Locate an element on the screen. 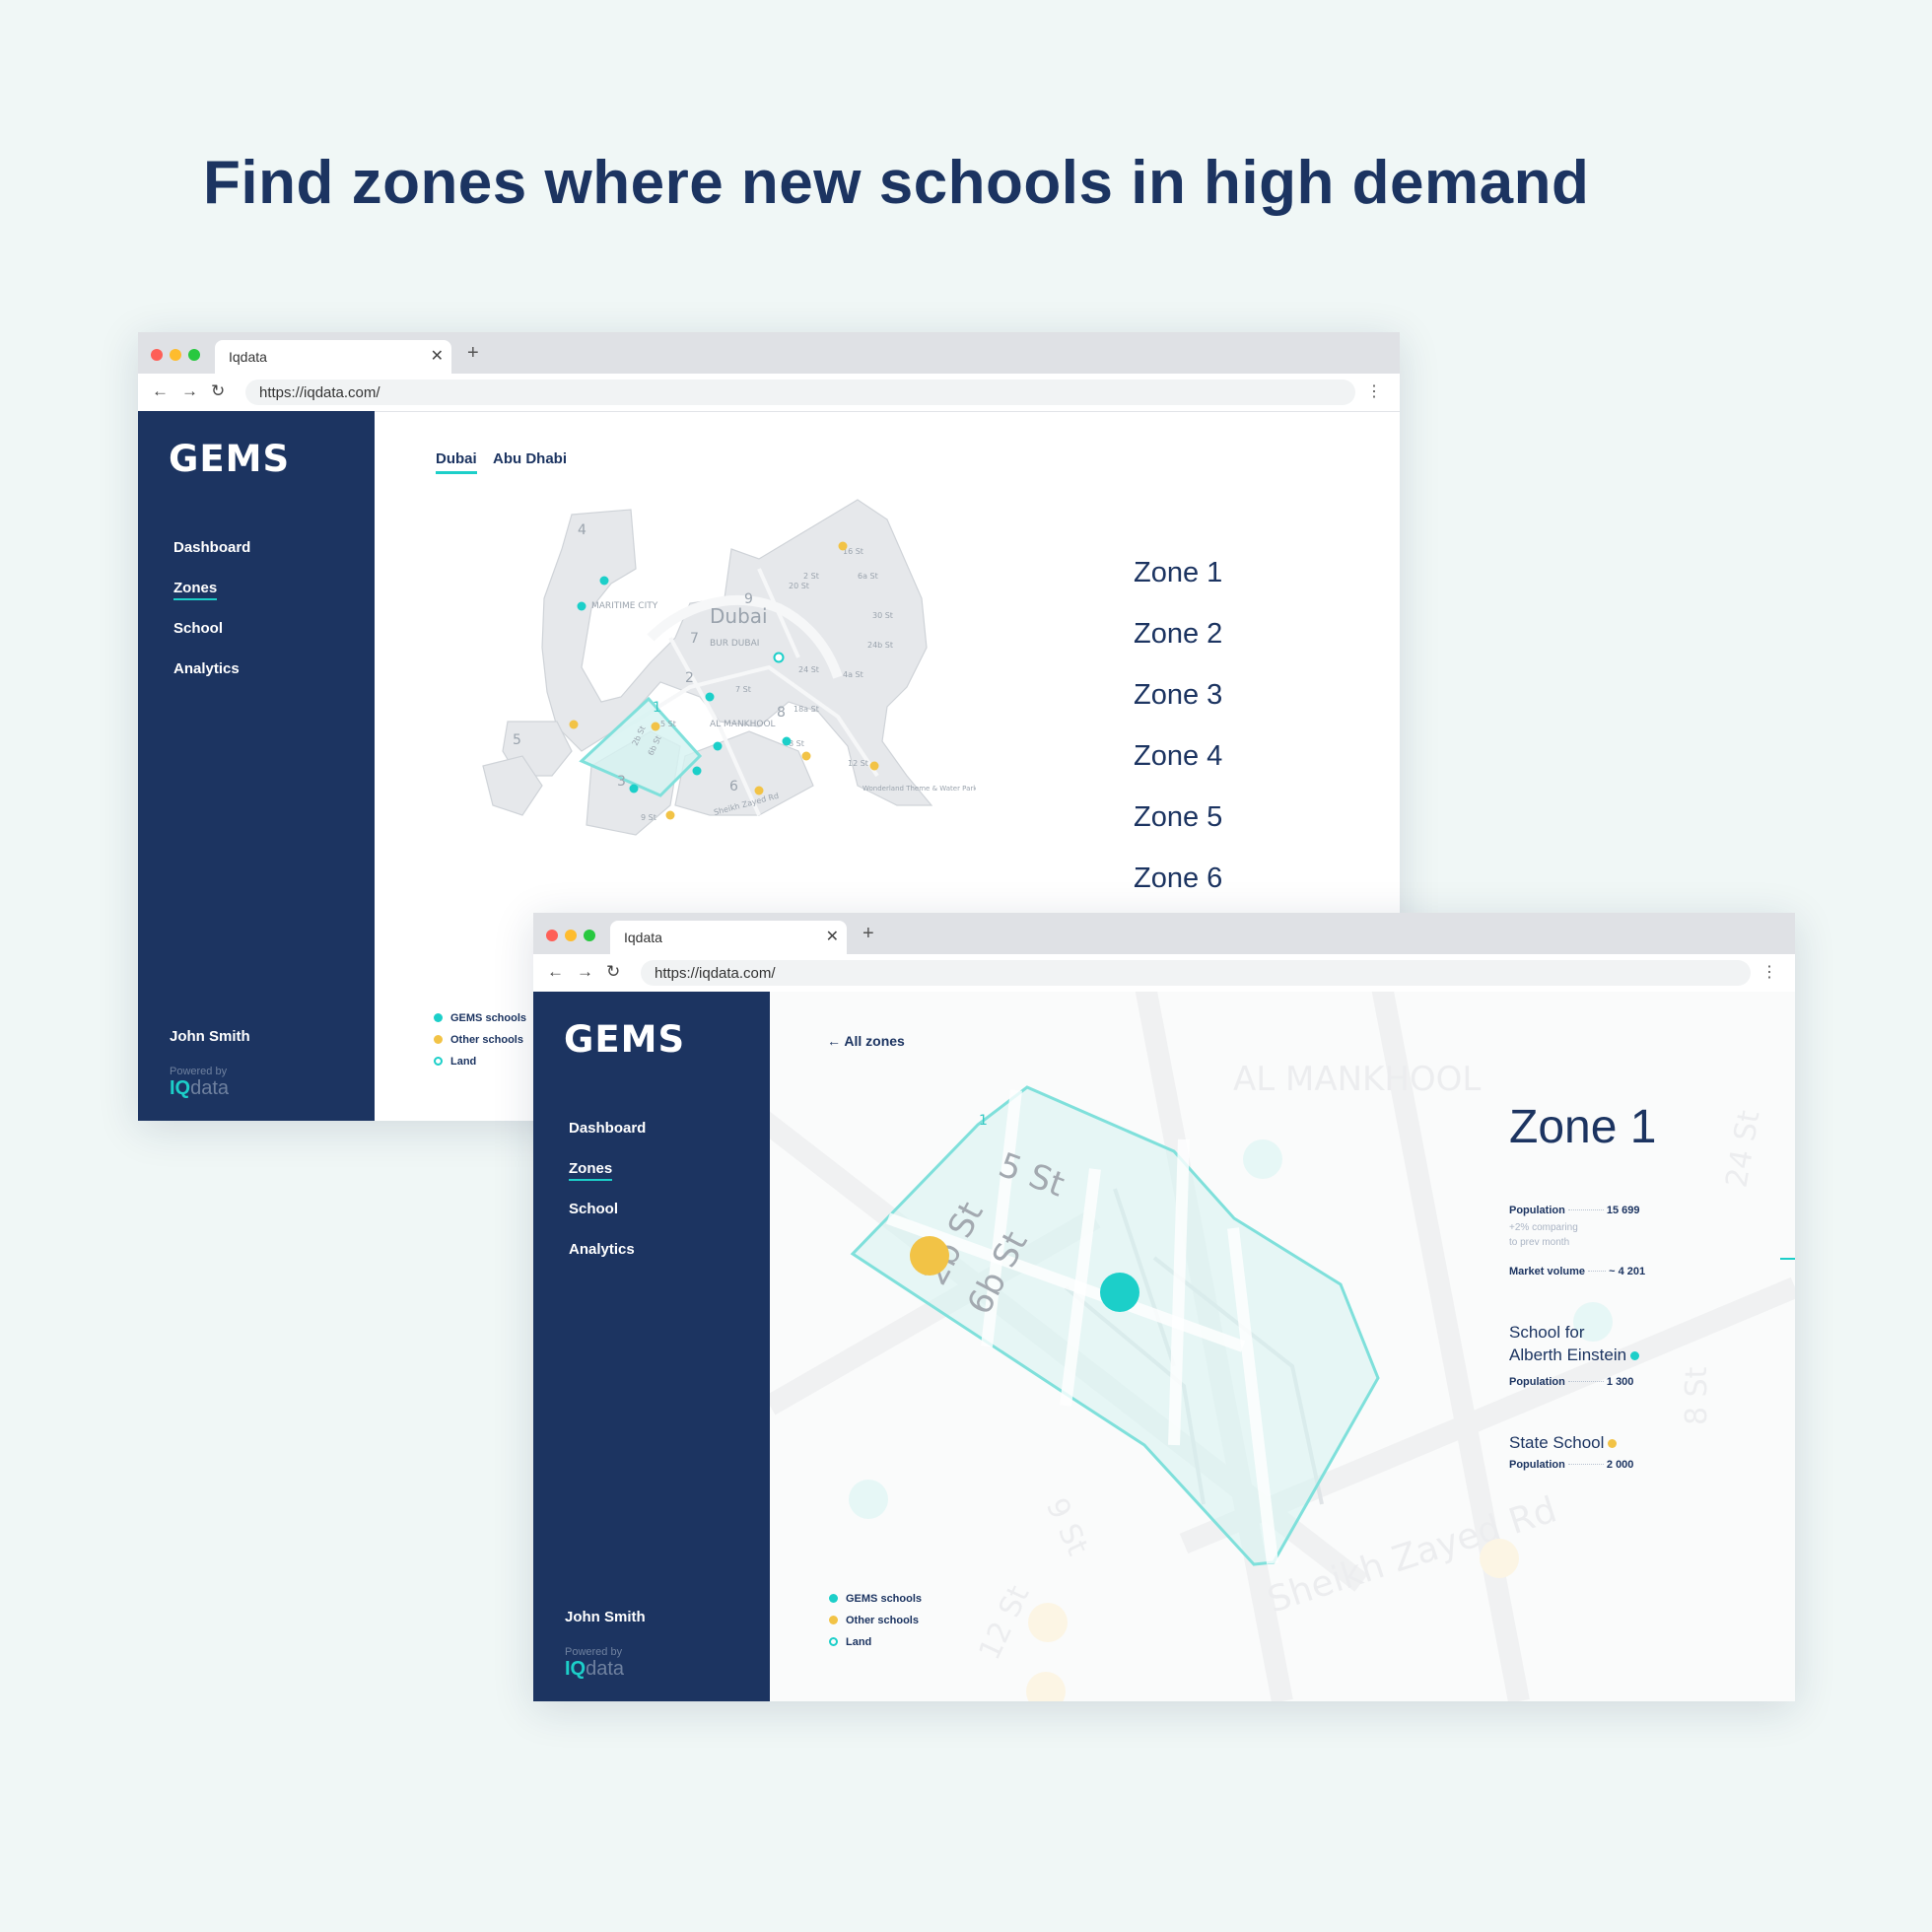 The height and width of the screenshot is (1932, 1932). browser-toolbar: ← → ↻ https://iqdata.com/ ⋮ is located at coordinates (1164, 974).